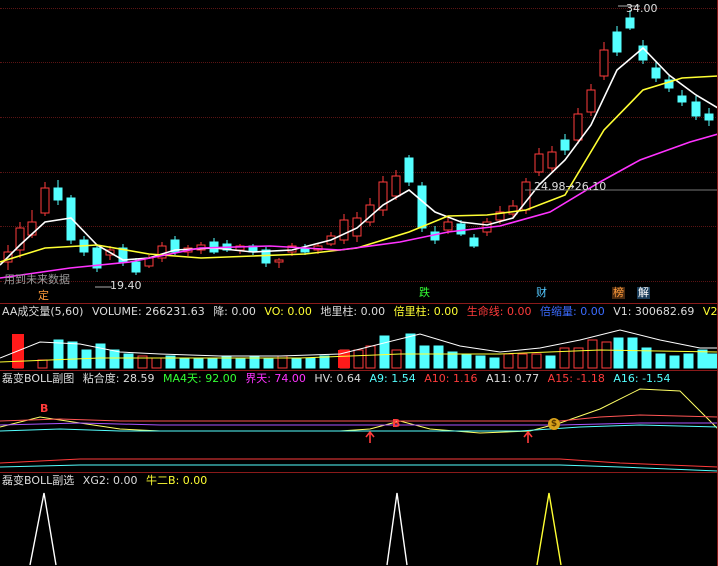 The height and width of the screenshot is (566, 718). Describe the element at coordinates (572, 311) in the screenshot. I see `beisuoliang-value: 倍缩量: 0.00` at that location.